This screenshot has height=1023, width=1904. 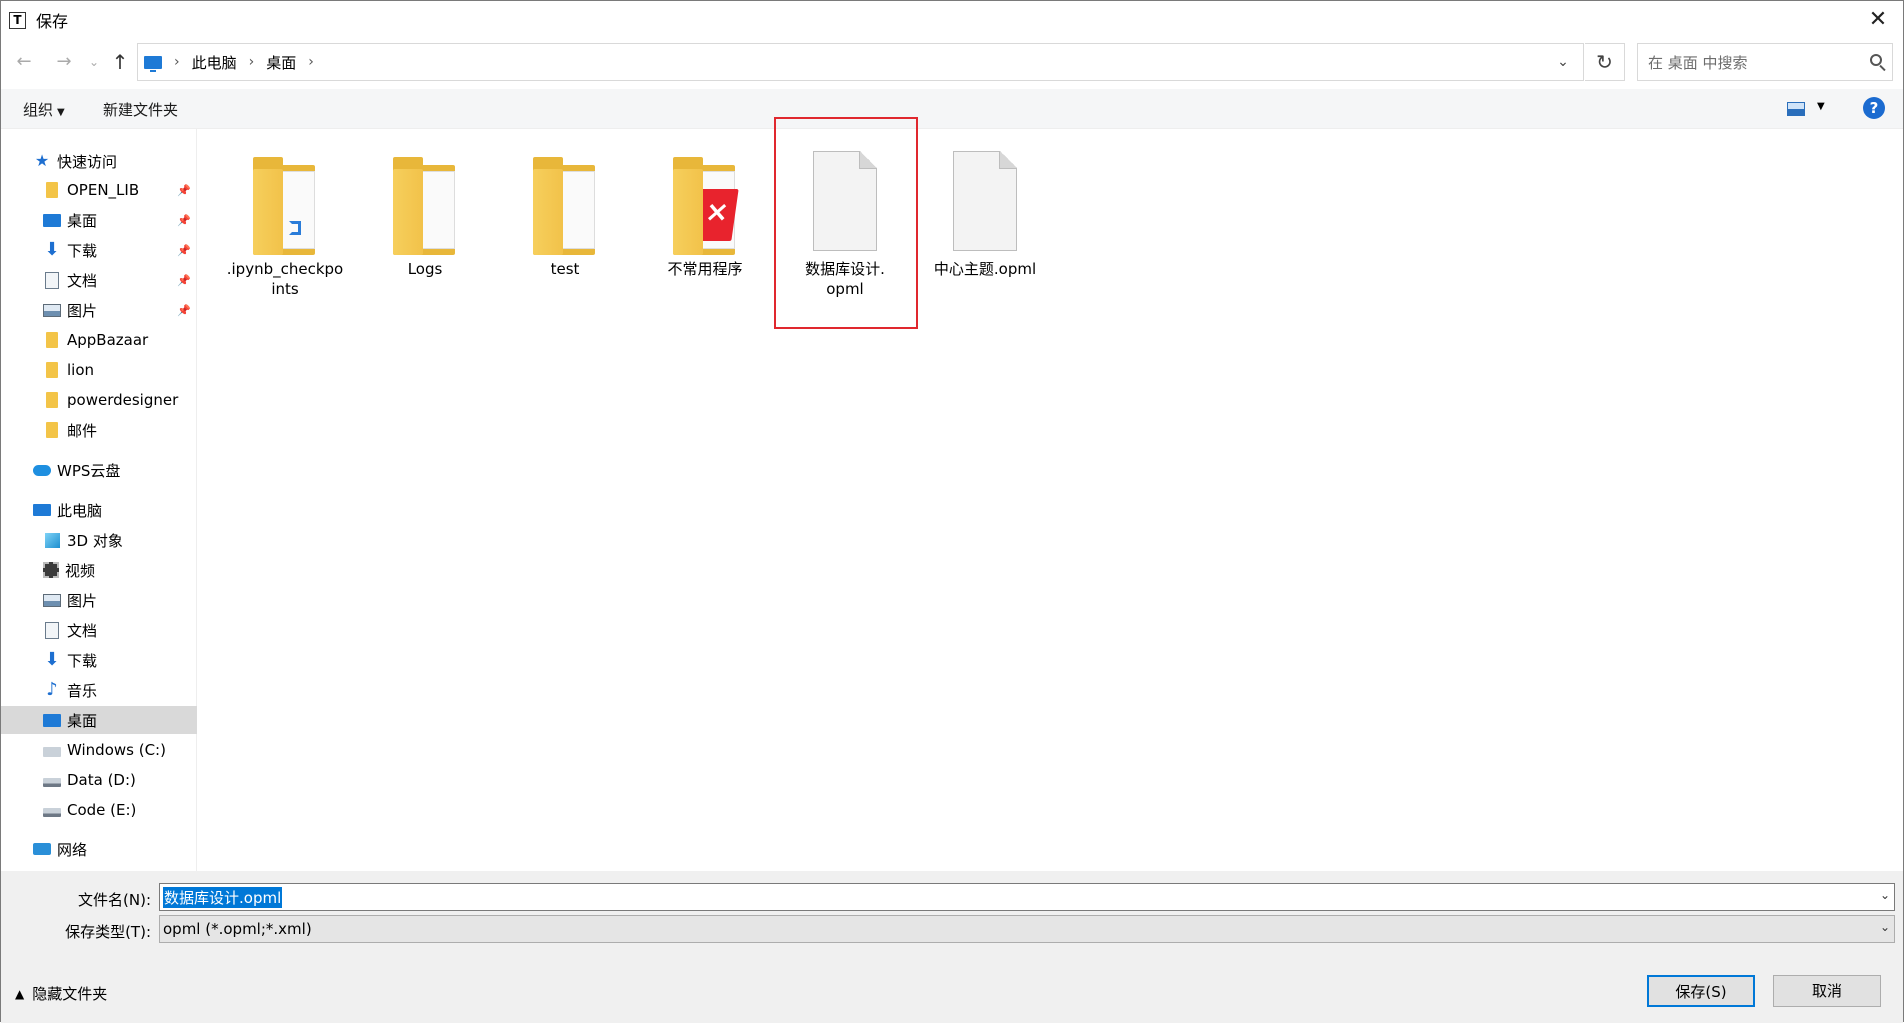 What do you see at coordinates (952, 109) in the screenshot?
I see `command-toolbar: 组织 ▼ 新建文件夹 ▼ ?` at bounding box center [952, 109].